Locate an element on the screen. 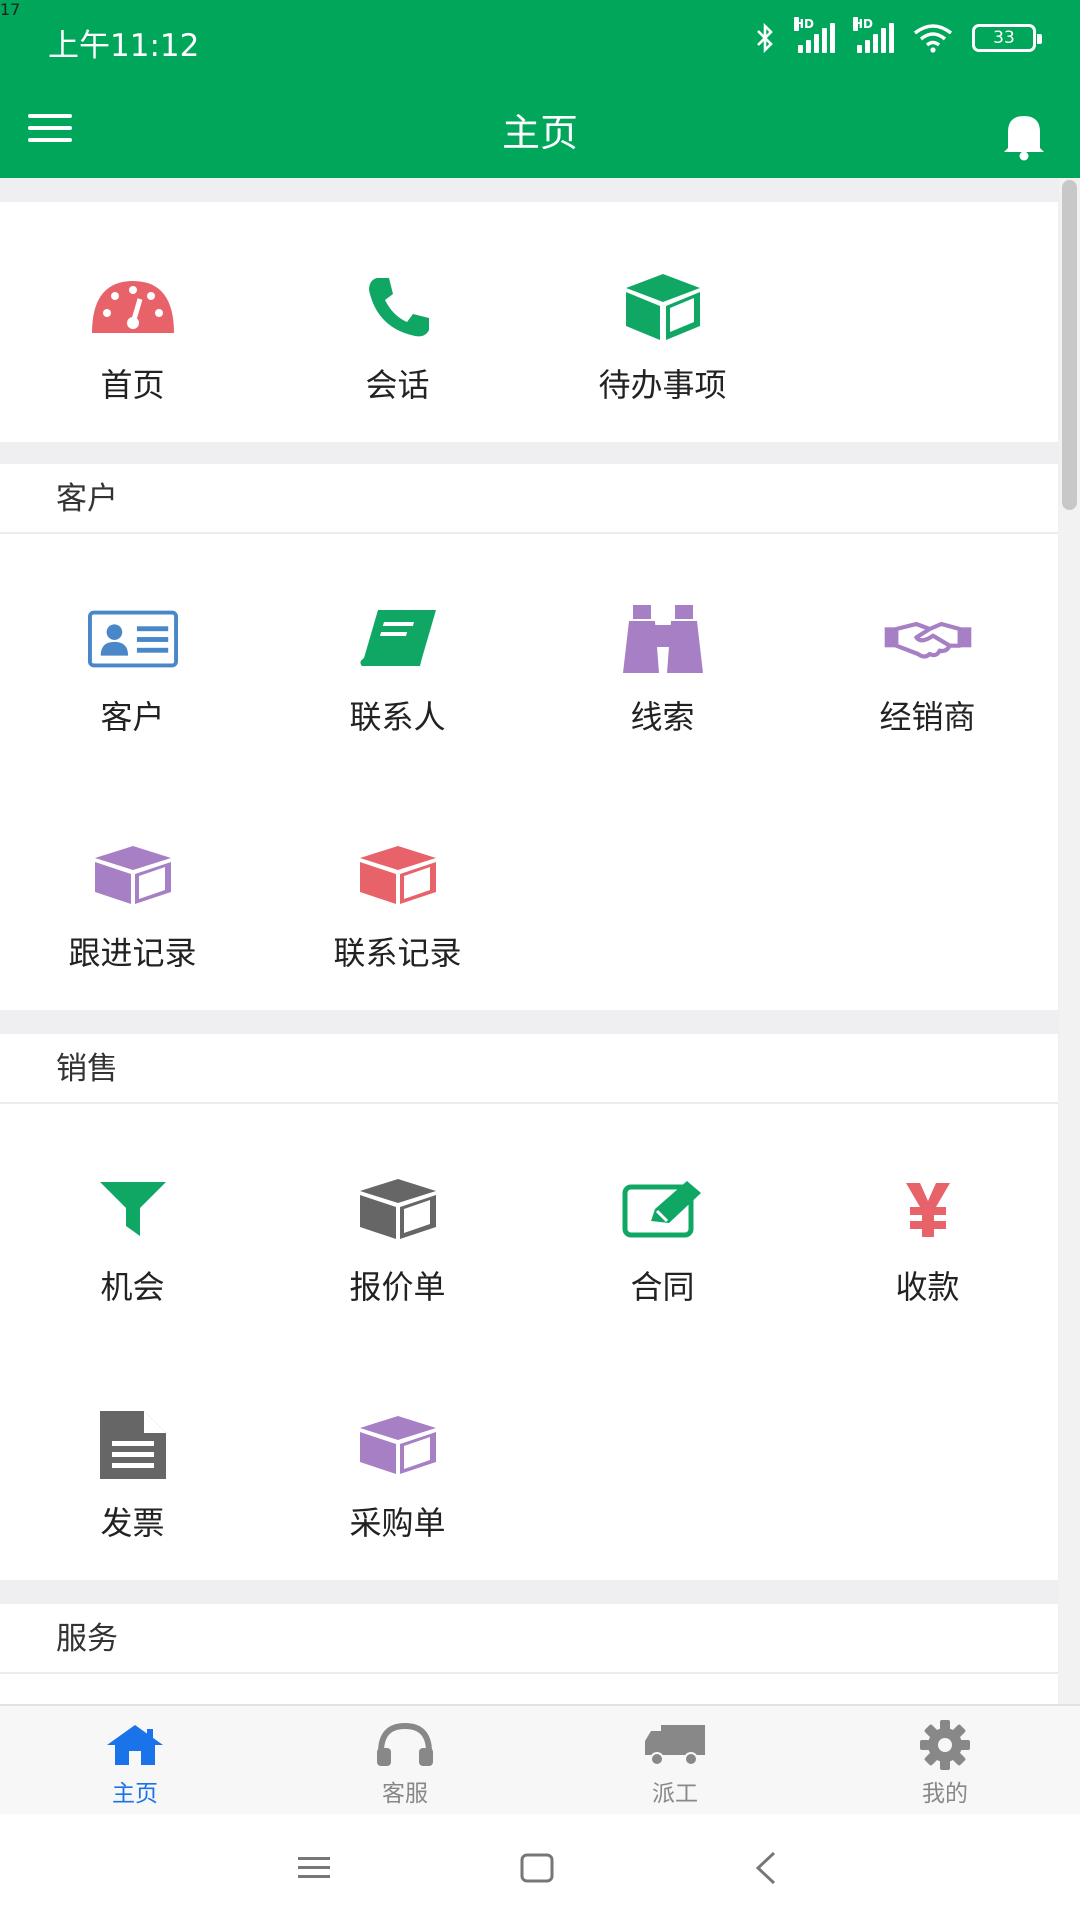 Image resolution: width=1080 pixels, height=1920 pixels. handshake-icon is located at coordinates (928, 639).